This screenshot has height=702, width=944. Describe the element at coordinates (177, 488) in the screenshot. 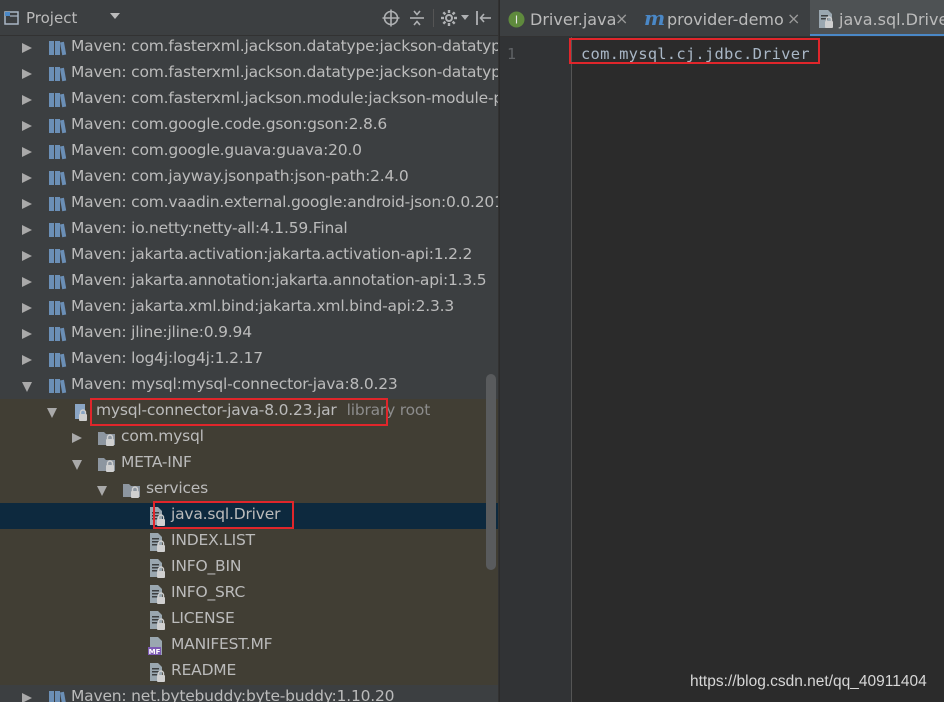

I see `tree-item-text: services` at that location.